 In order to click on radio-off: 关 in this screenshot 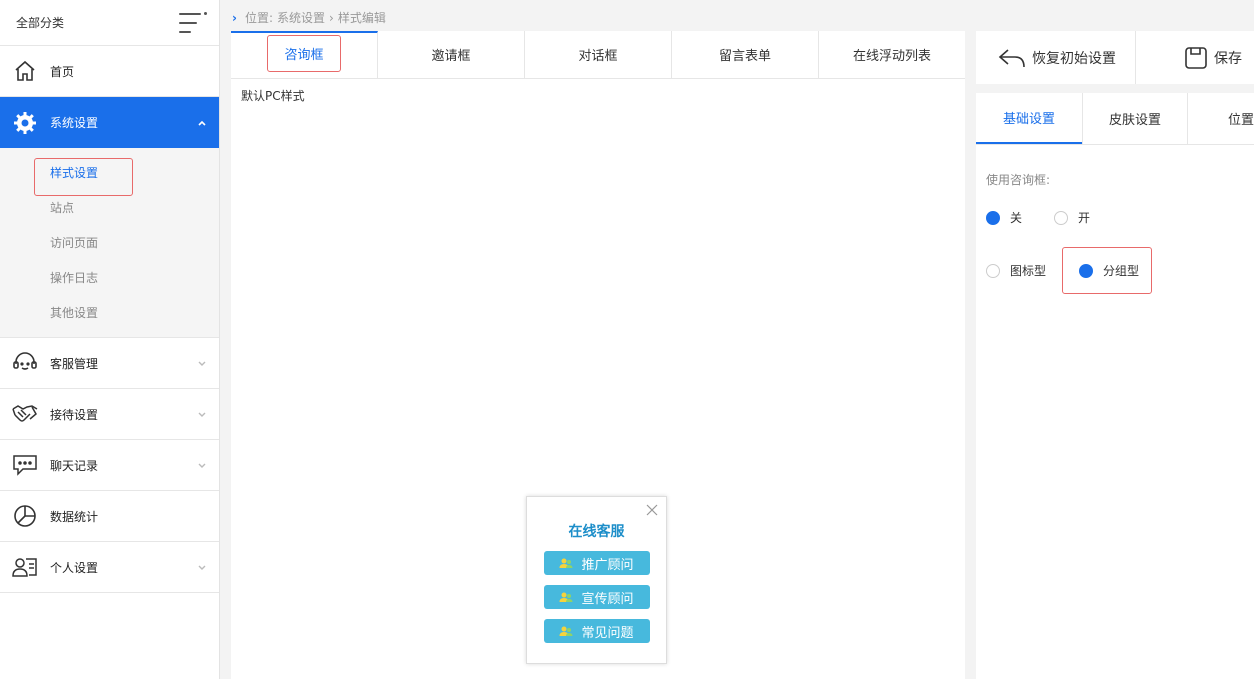, I will do `click(1004, 217)`.